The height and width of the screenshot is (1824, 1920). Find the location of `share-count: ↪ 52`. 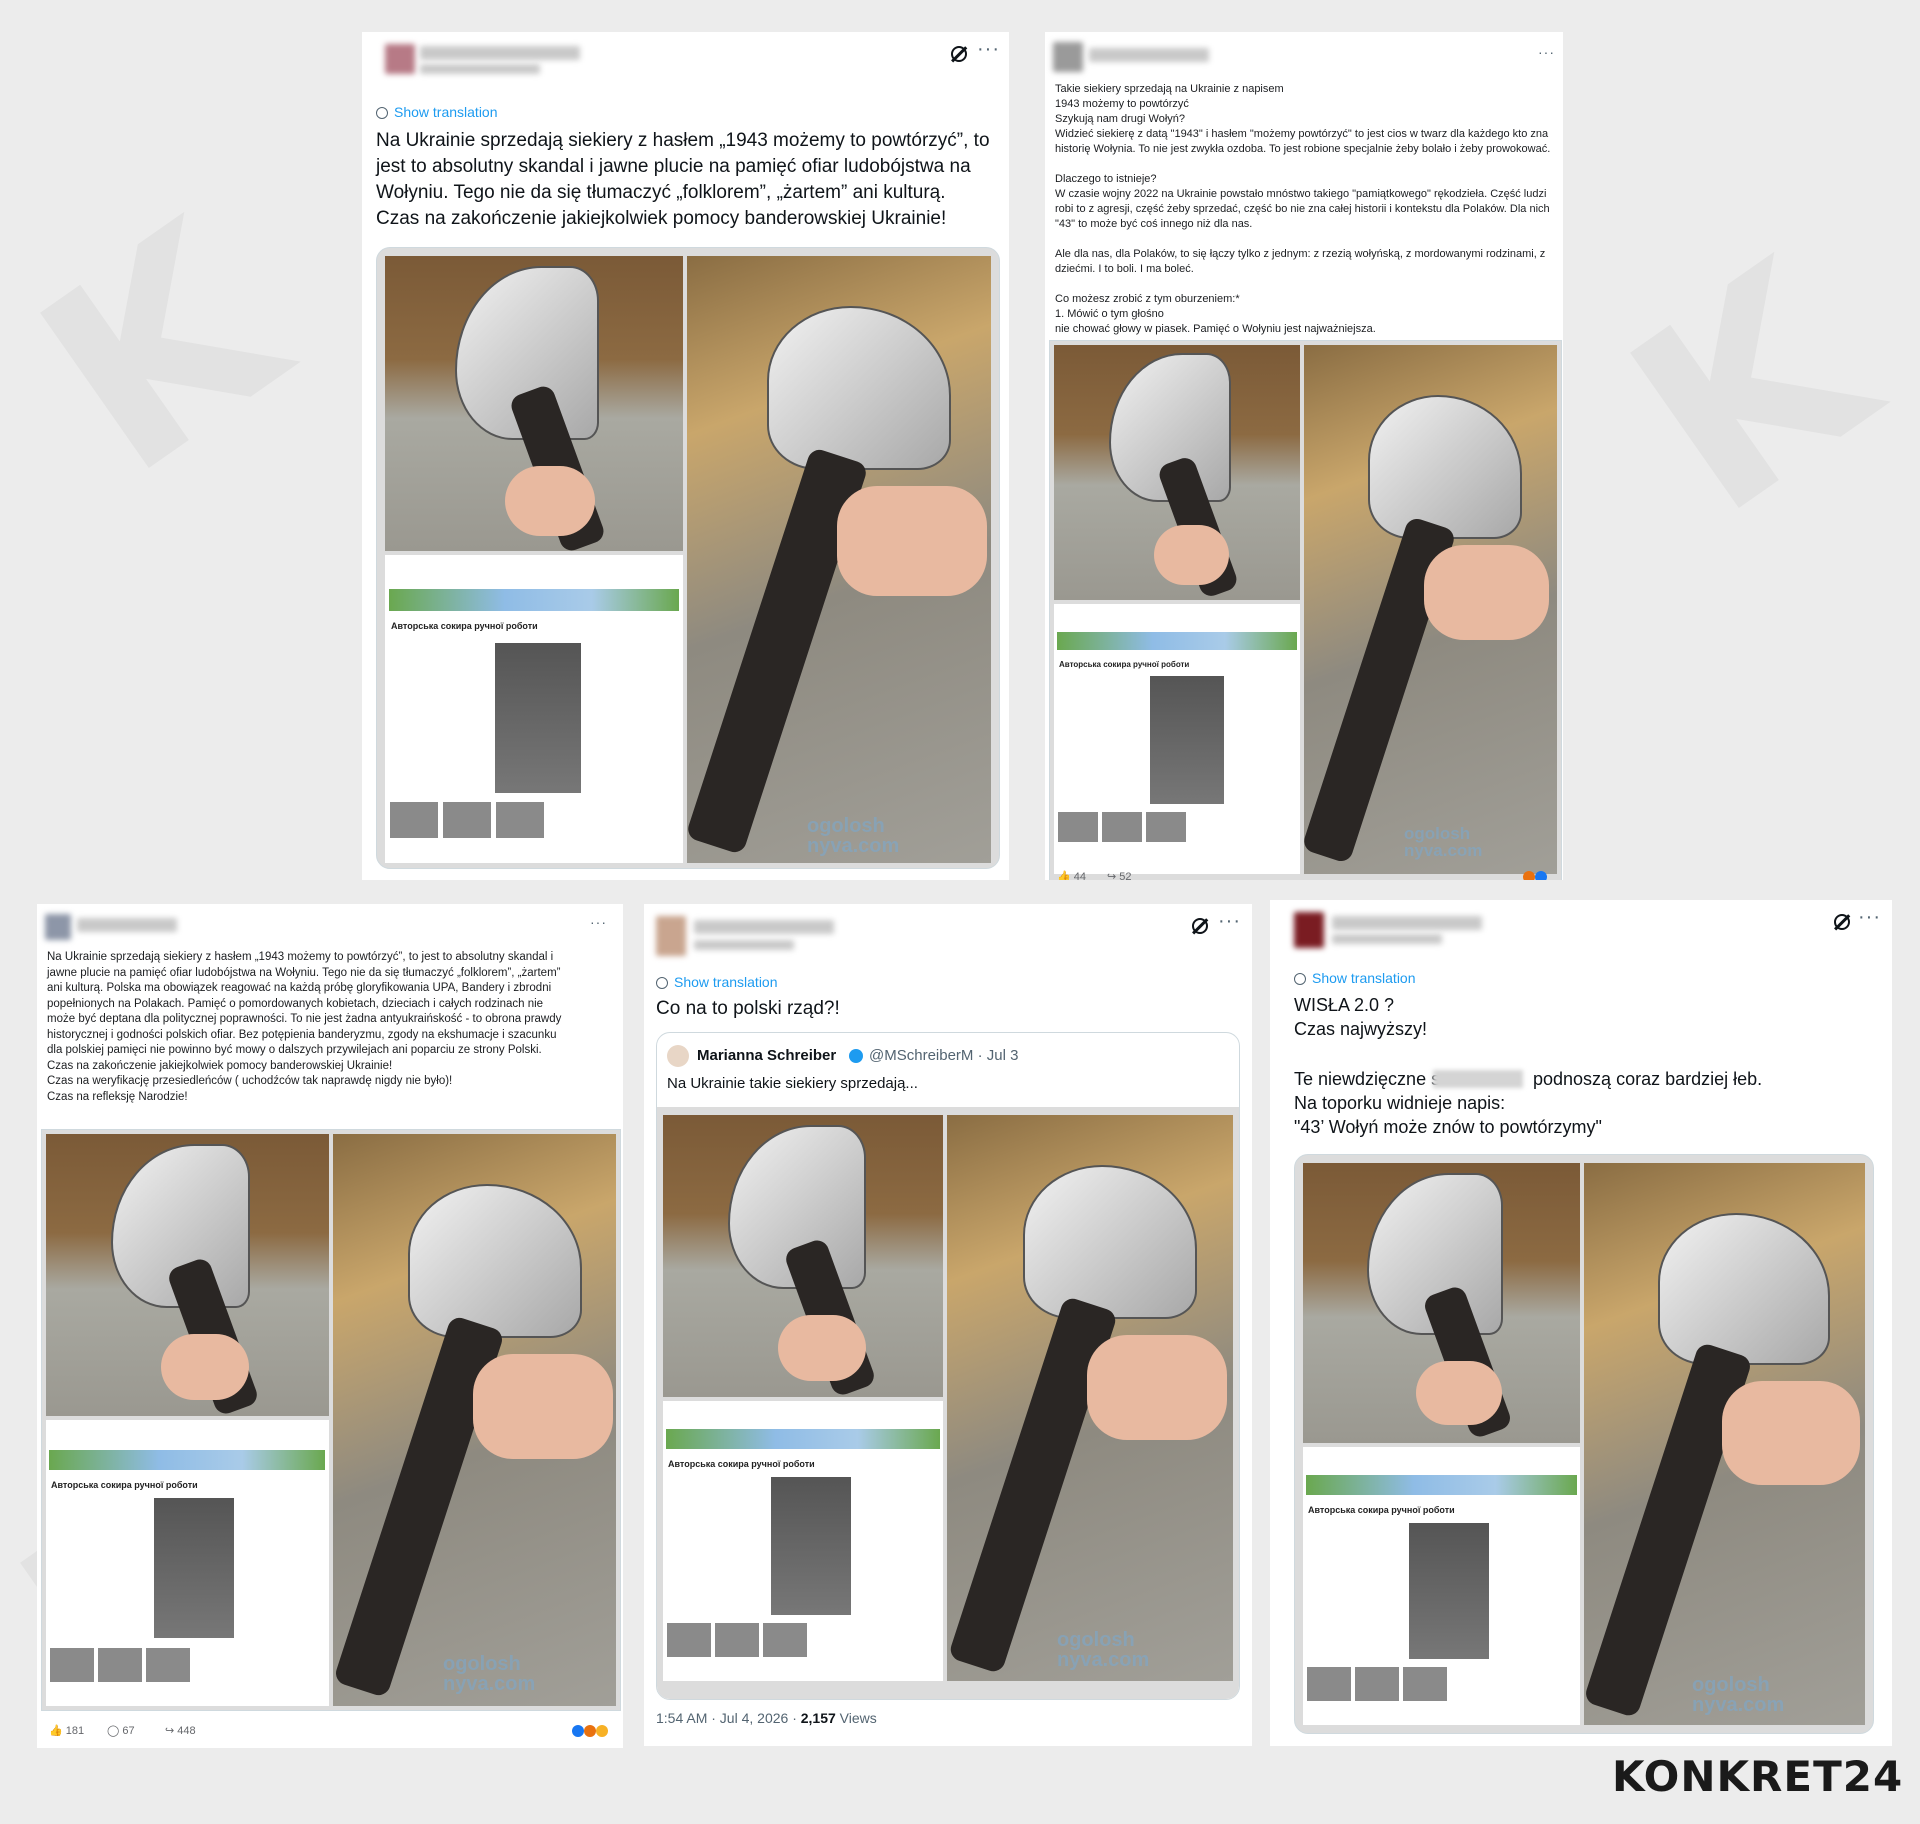

share-count: ↪ 52 is located at coordinates (1119, 875).